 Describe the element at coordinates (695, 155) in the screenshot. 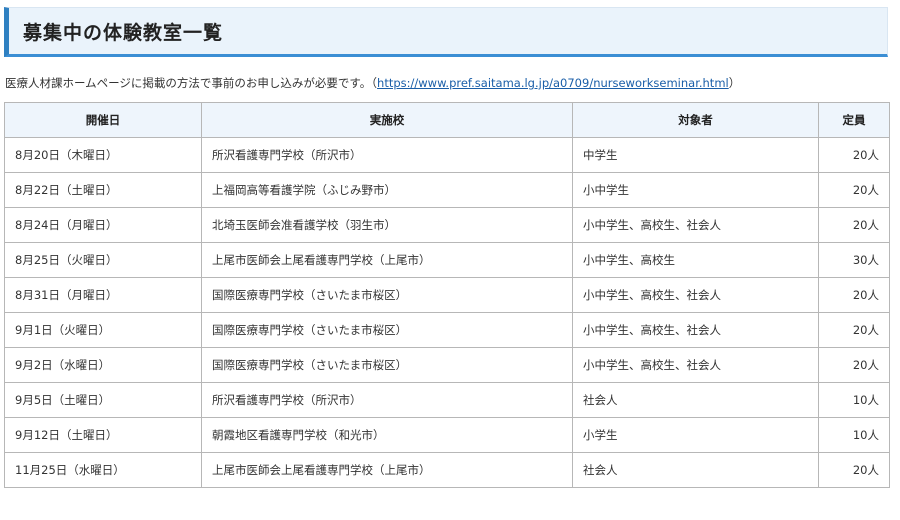

I see `cell-target: 中学生` at that location.